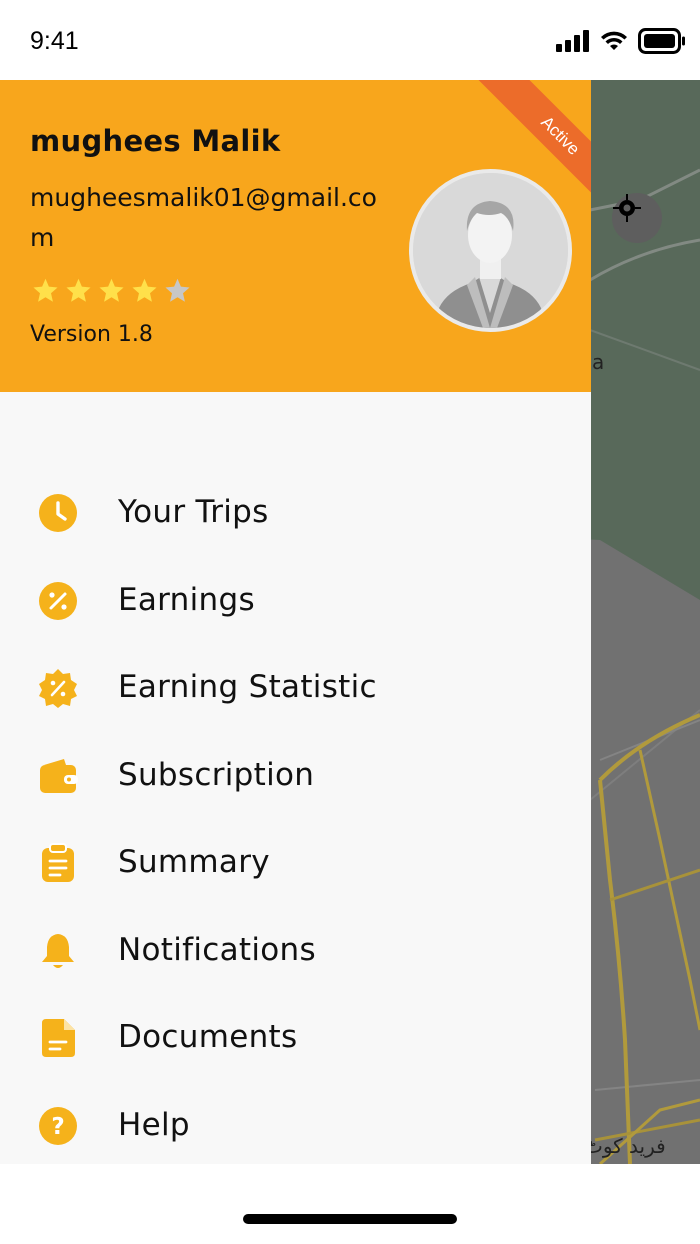 The width and height of the screenshot is (700, 1244). What do you see at coordinates (58, 863) in the screenshot?
I see `clipboard-icon` at bounding box center [58, 863].